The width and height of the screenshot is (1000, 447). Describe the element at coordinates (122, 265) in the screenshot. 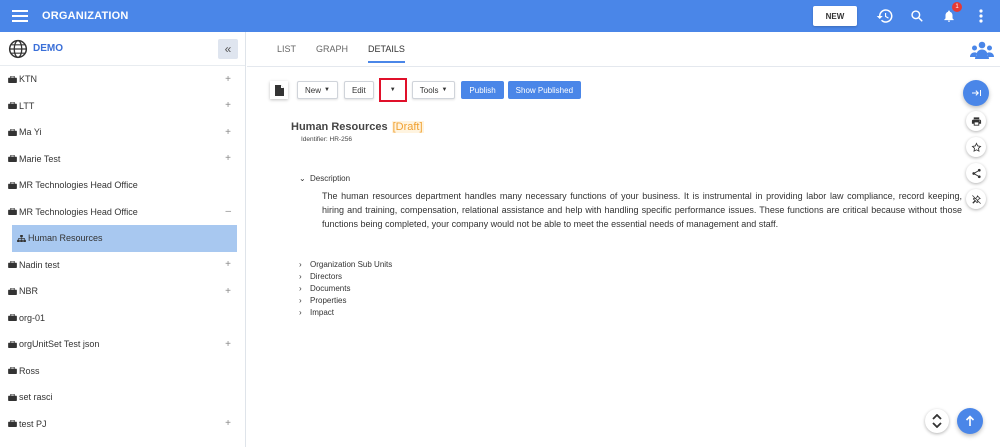

I see `sidebar-item: Nadin test +` at that location.